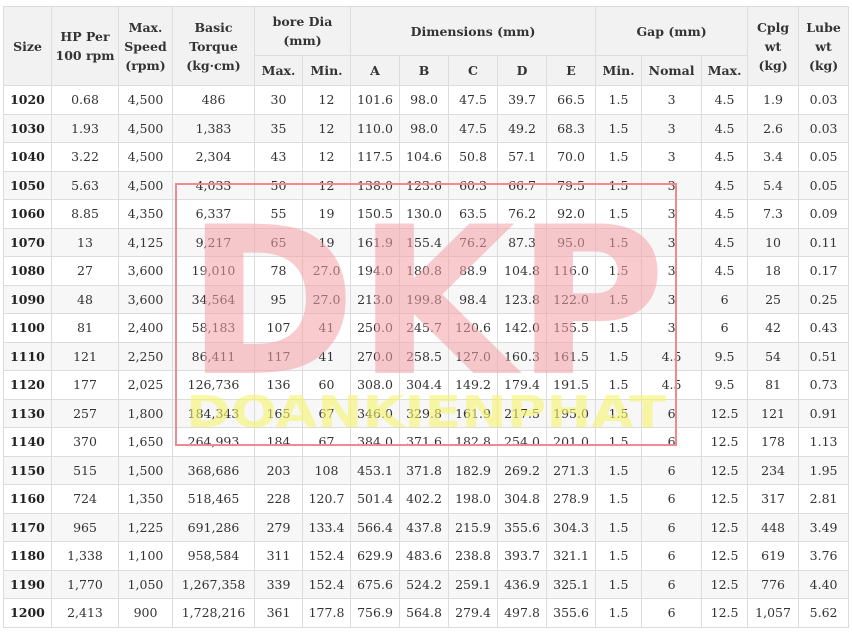  Describe the element at coordinates (85, 299) in the screenshot. I see `cell-hp-per-100rpm: 48` at that location.